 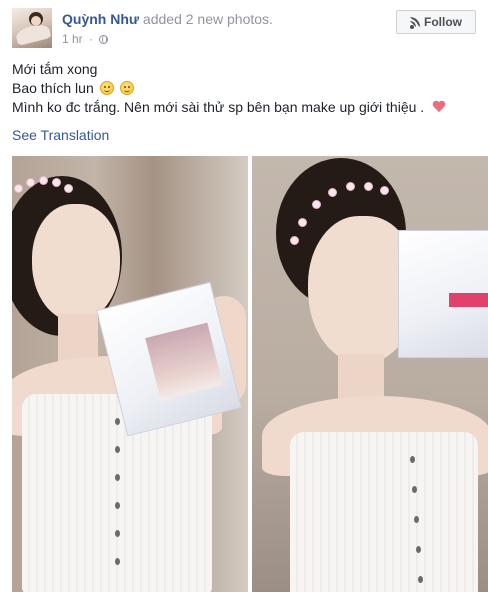 I want to click on product-box-label, so click(x=468, y=300).